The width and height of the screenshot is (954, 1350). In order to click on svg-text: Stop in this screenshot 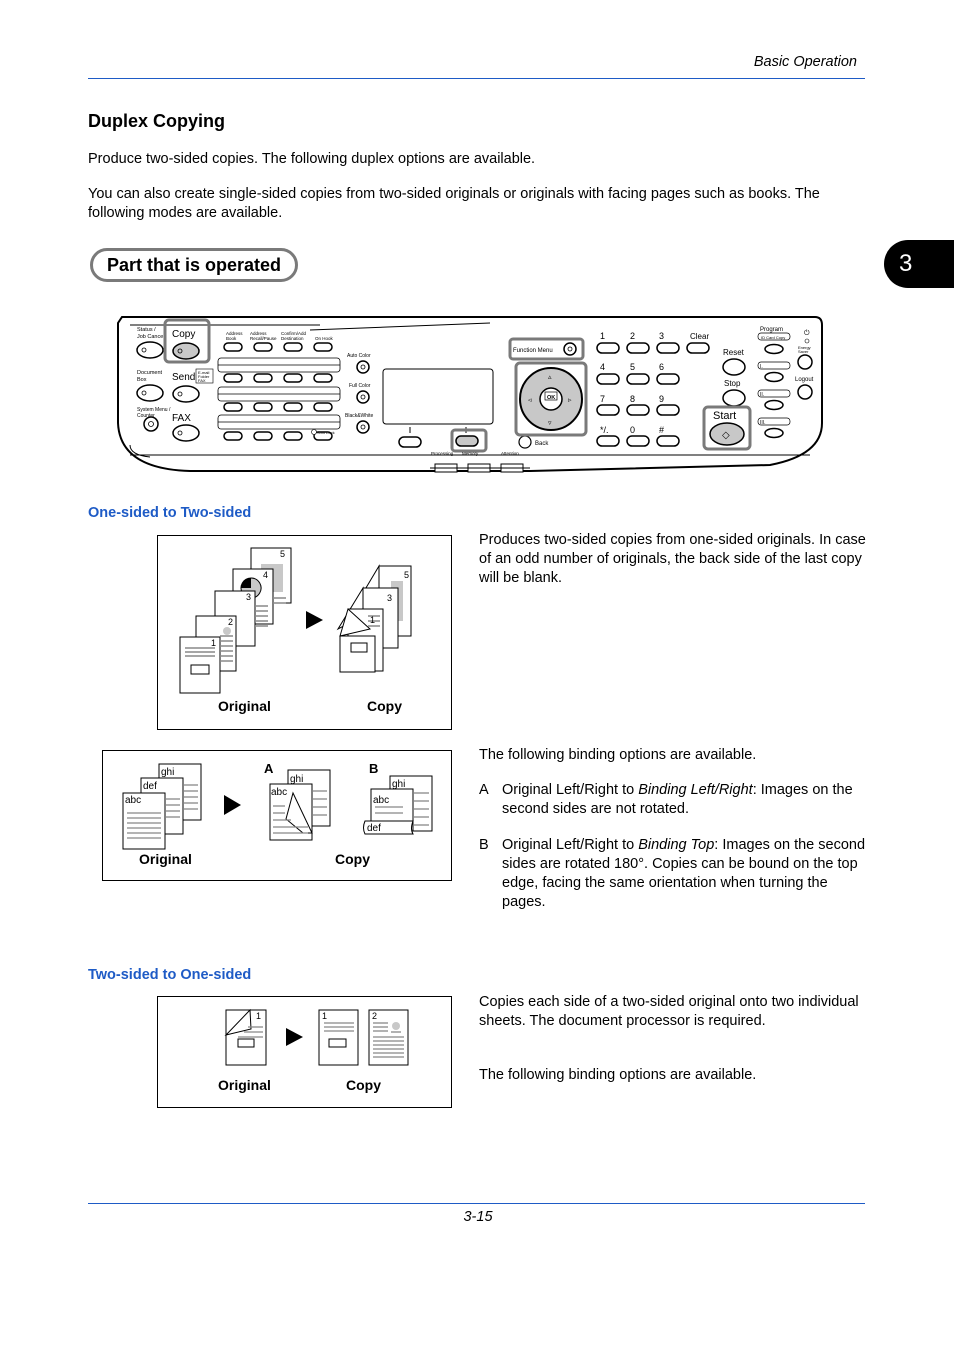, I will do `click(732, 383)`.